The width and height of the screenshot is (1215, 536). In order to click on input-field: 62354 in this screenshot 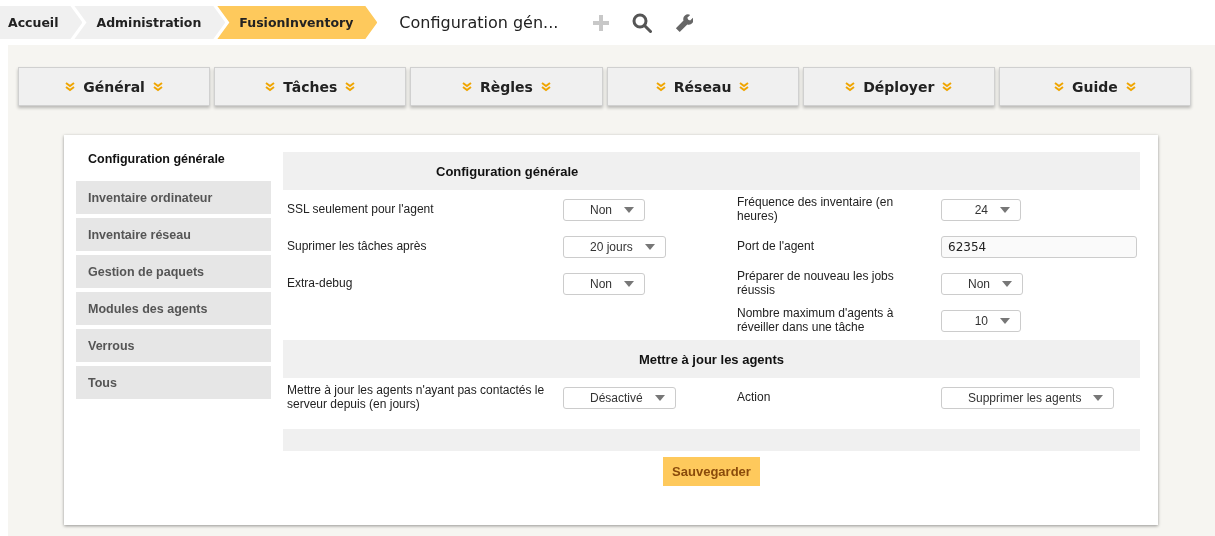, I will do `click(1039, 246)`.